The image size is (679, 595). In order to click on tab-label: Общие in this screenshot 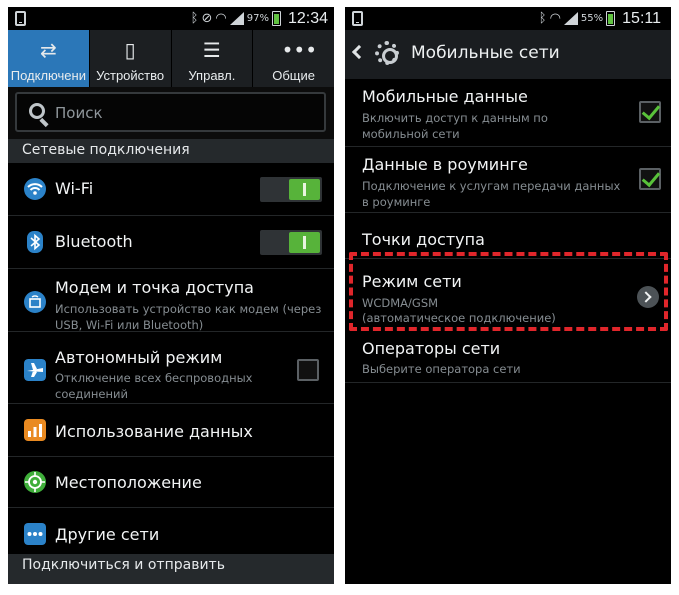, I will do `click(293, 75)`.